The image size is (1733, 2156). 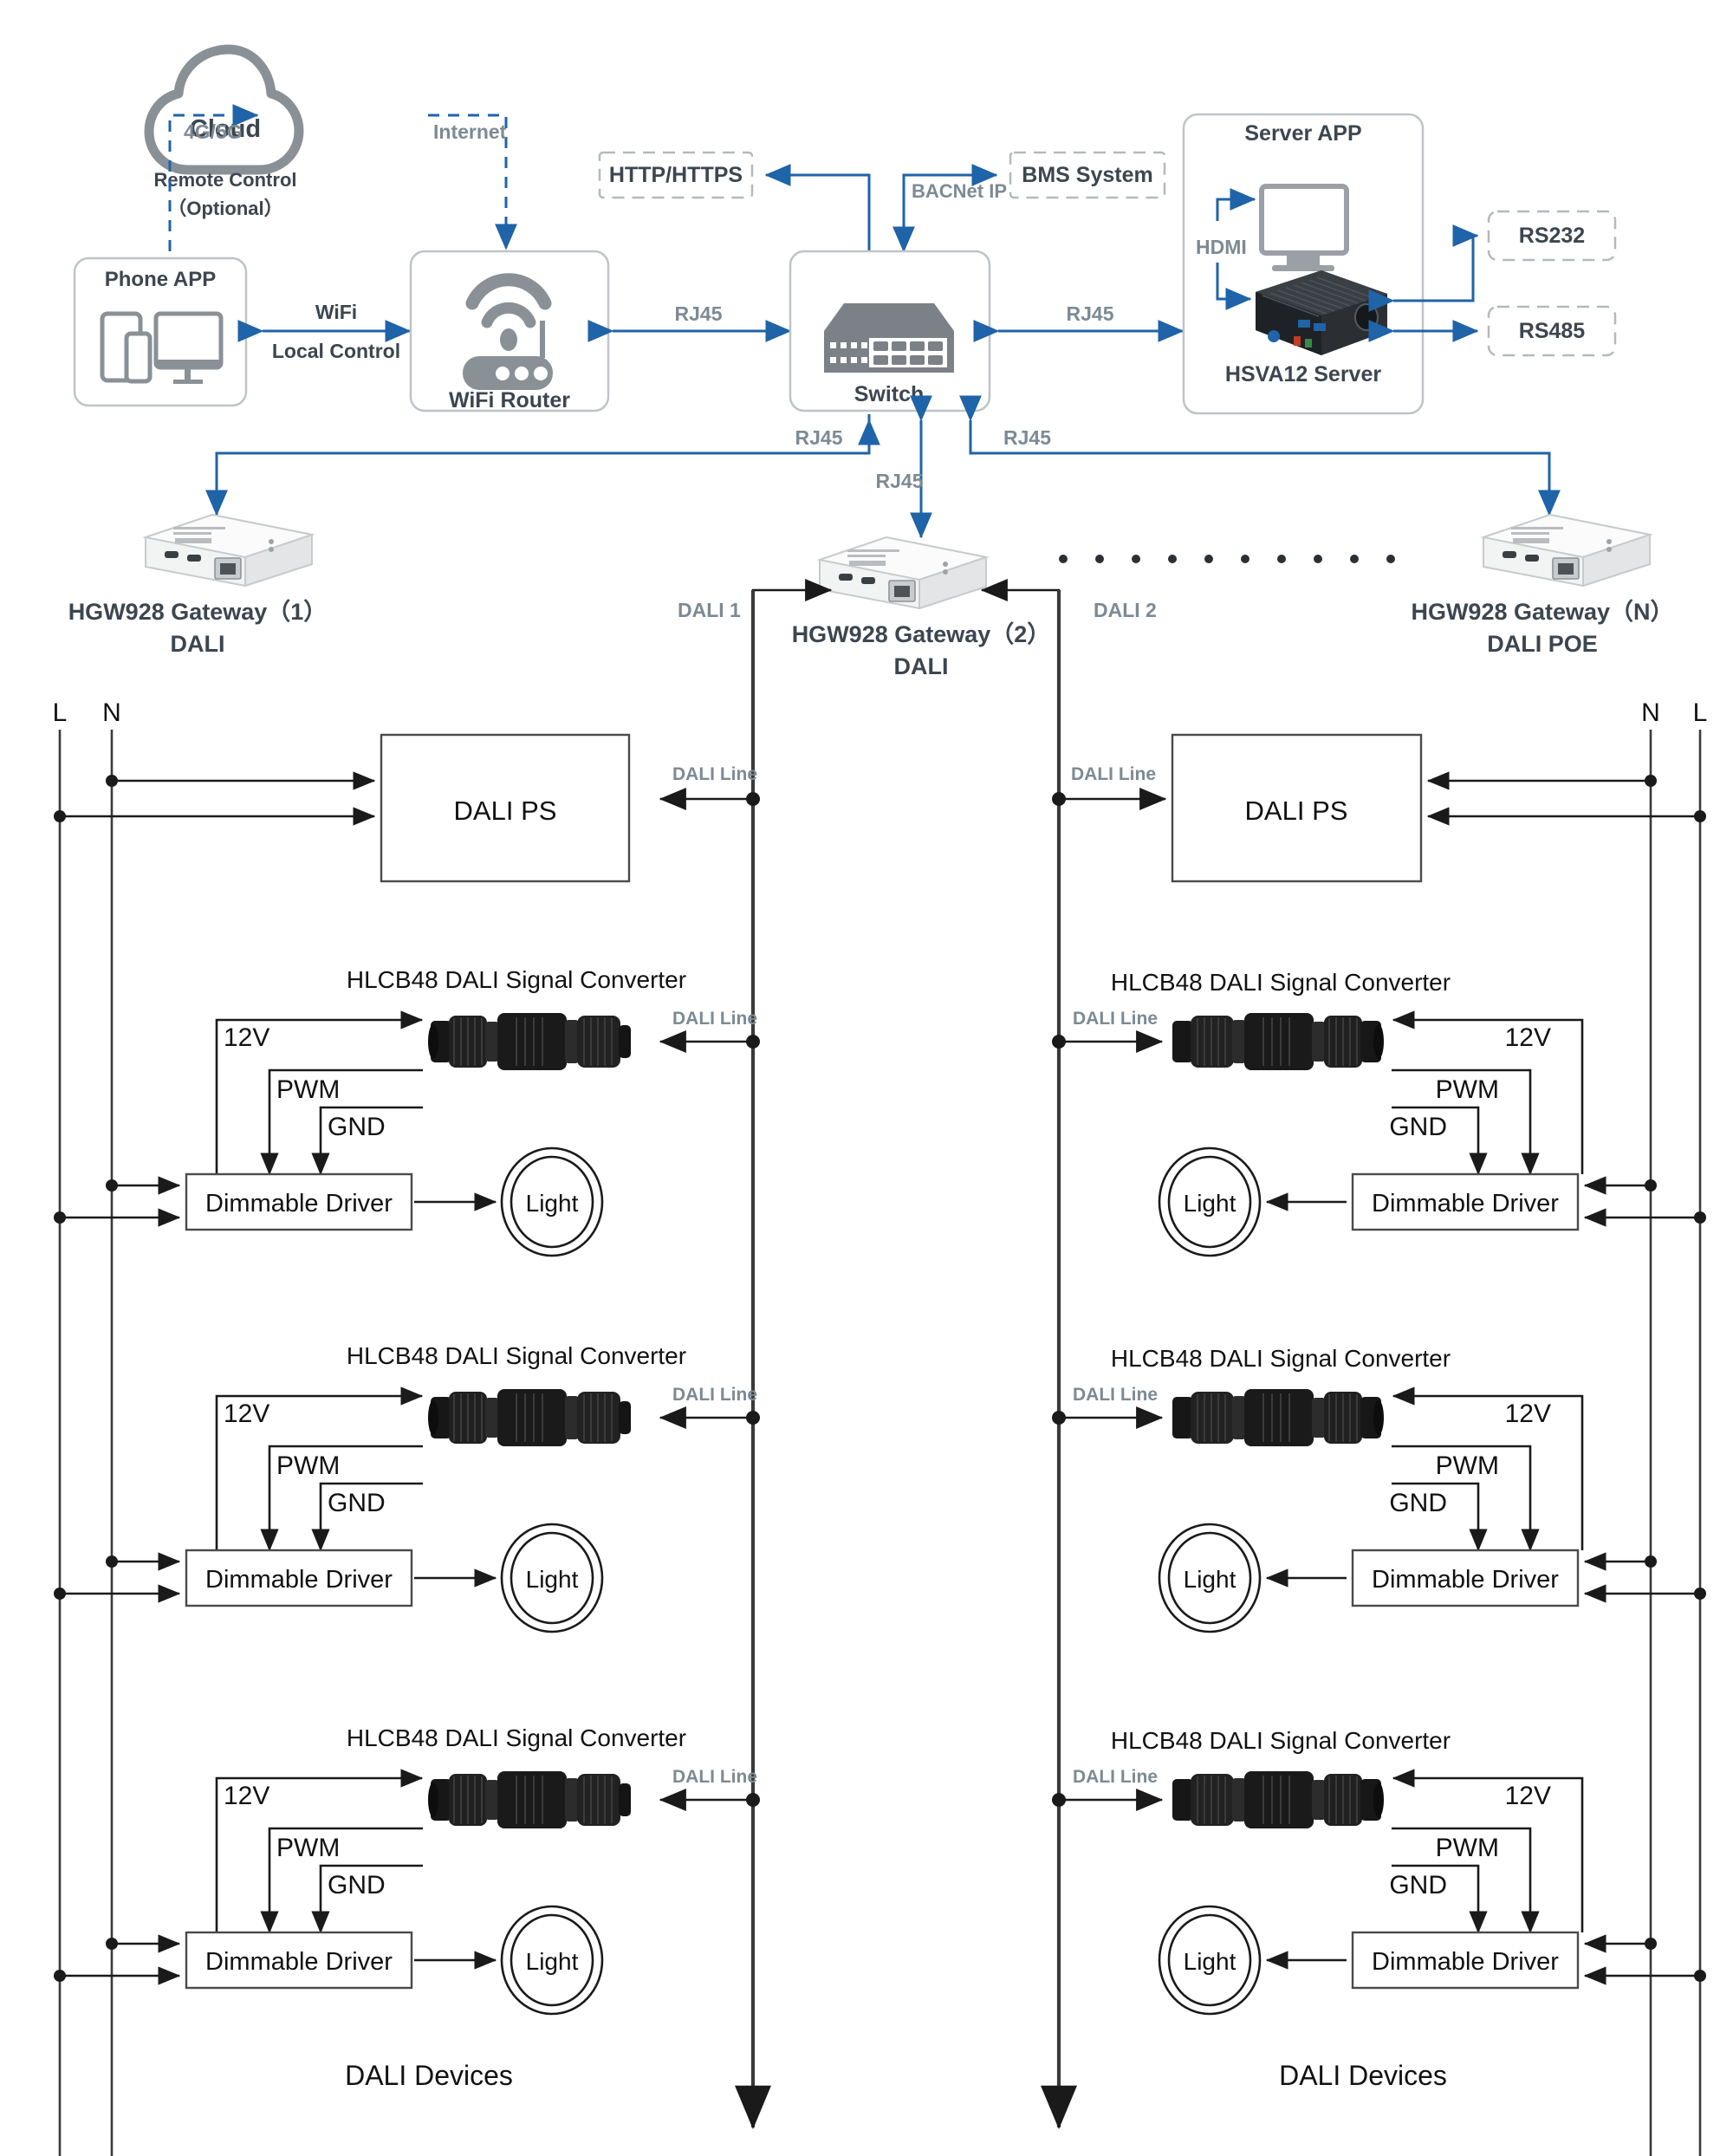 I want to click on gateway-device-n, so click(x=1566, y=550).